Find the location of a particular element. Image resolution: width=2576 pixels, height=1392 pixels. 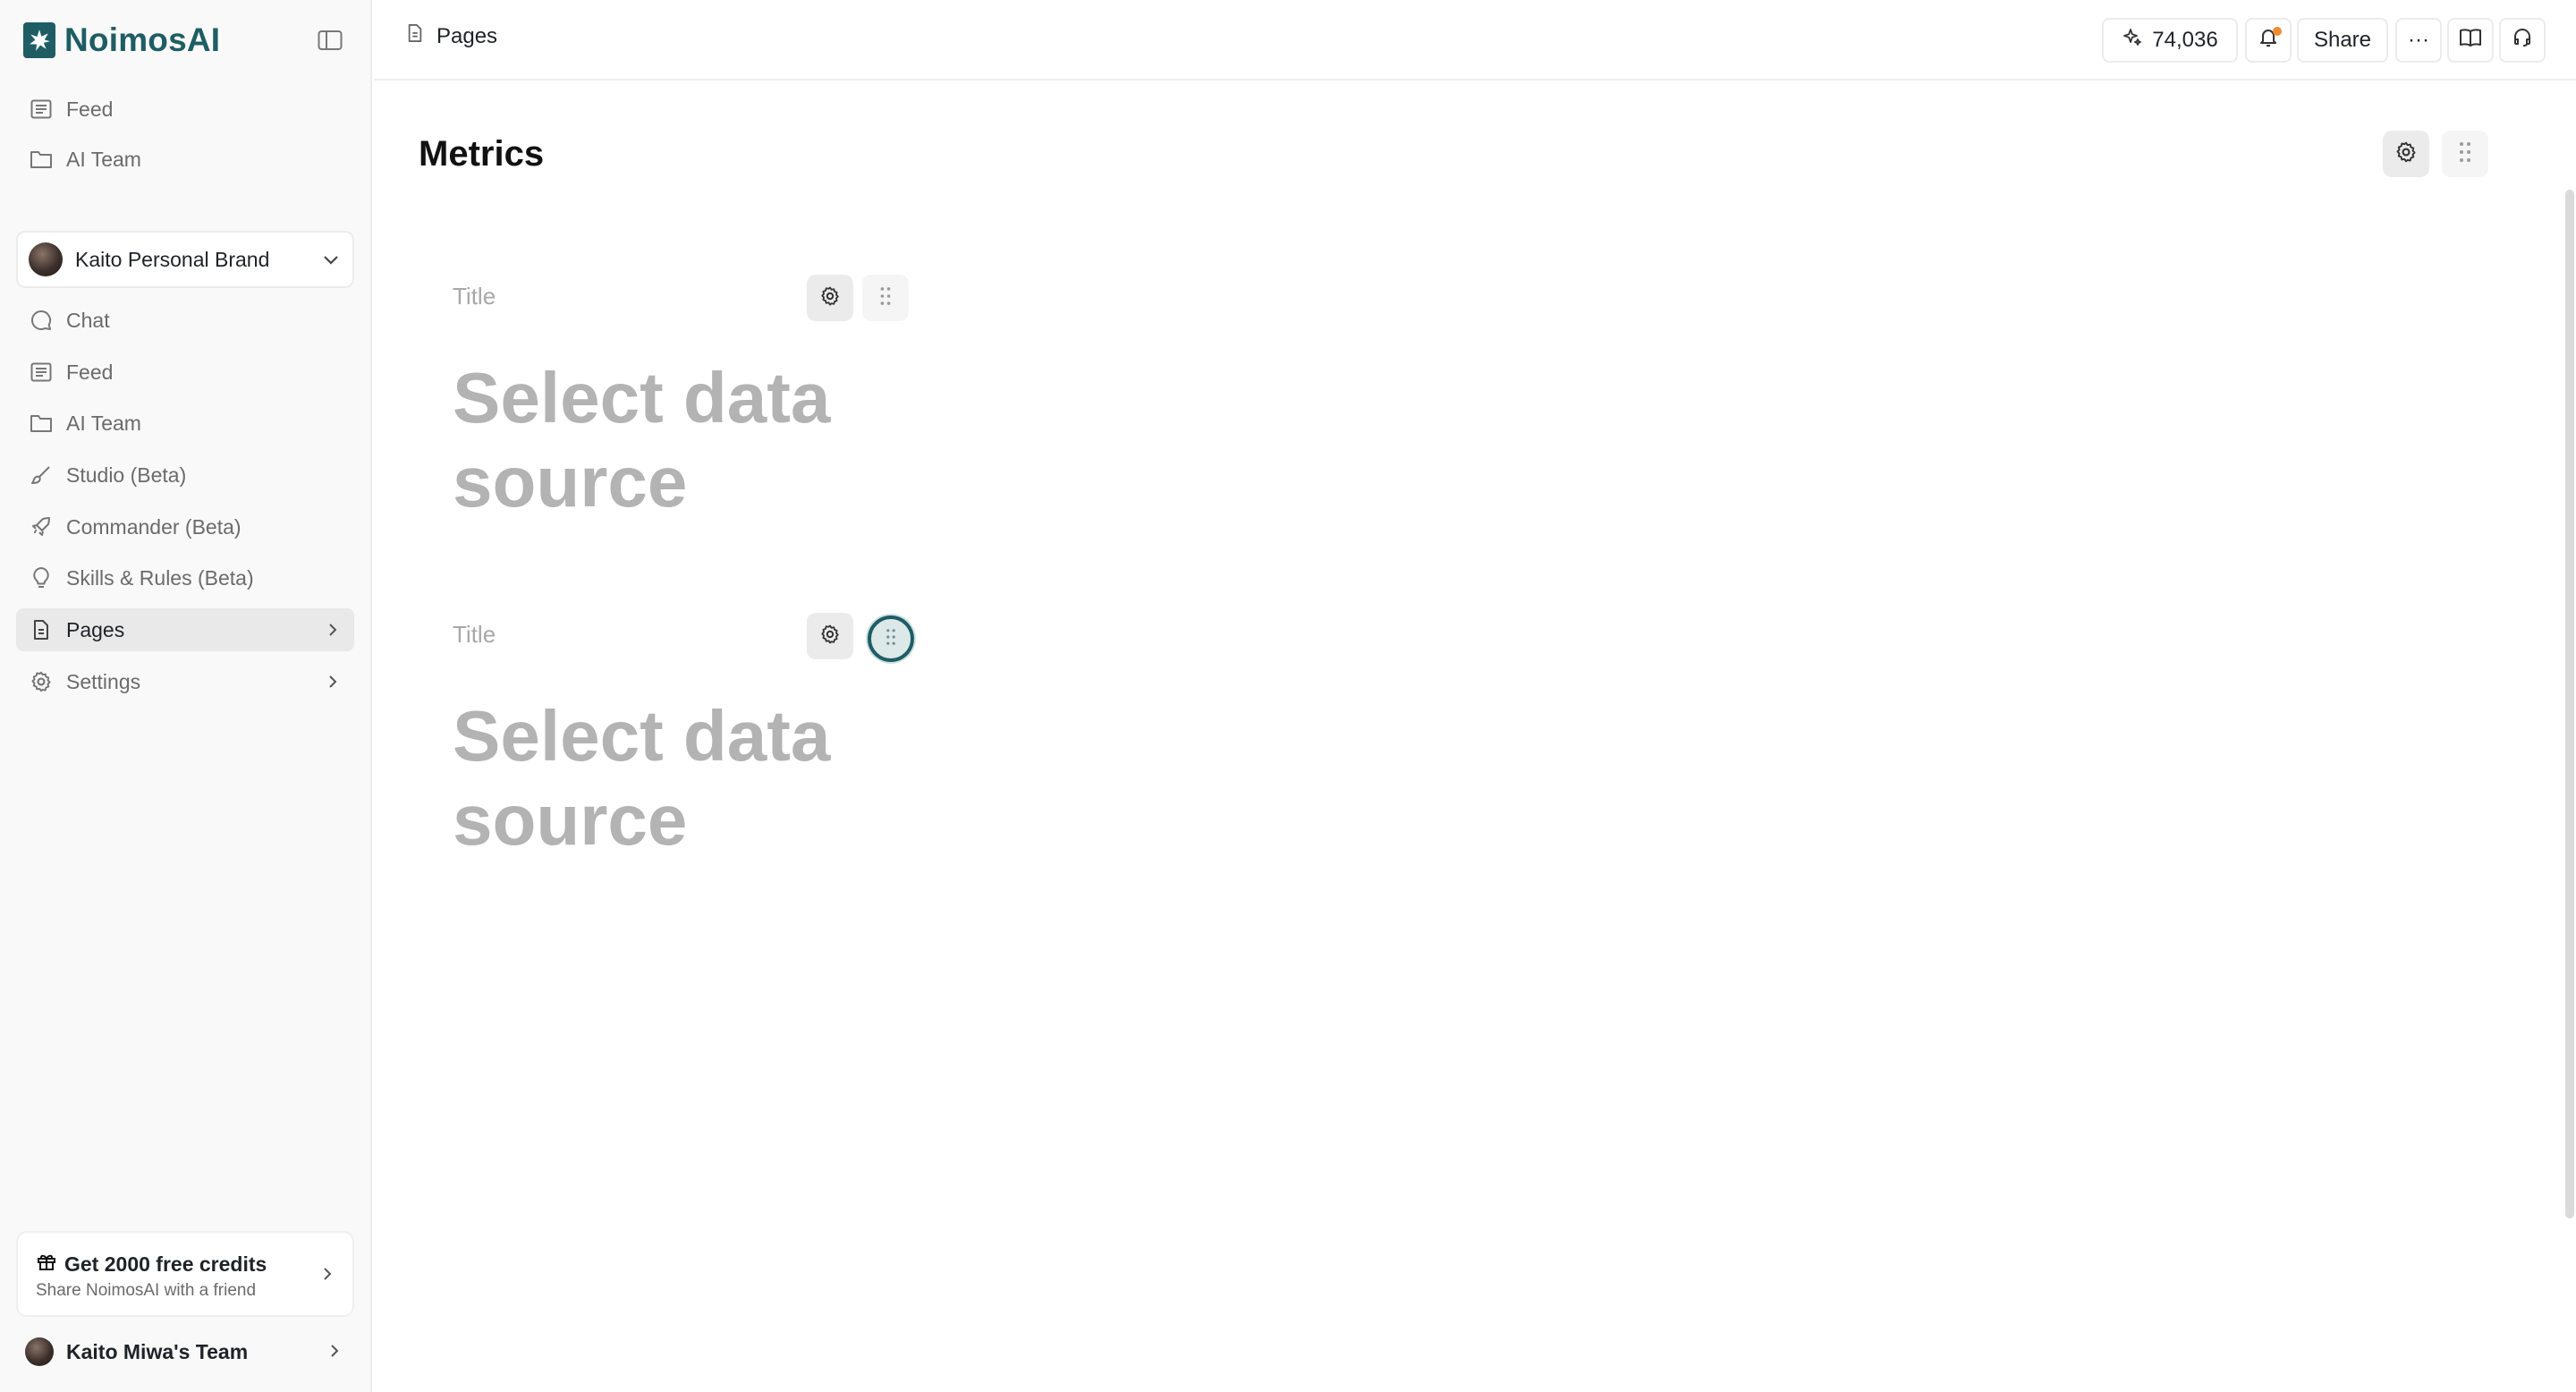

team-name: Kaito Miwa's Team is located at coordinates (157, 1351).